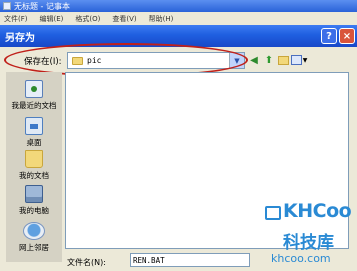 This screenshot has width=357, height=271. What do you see at coordinates (301, 258) in the screenshot?
I see `watermark-domain: khcoo.com` at bounding box center [301, 258].